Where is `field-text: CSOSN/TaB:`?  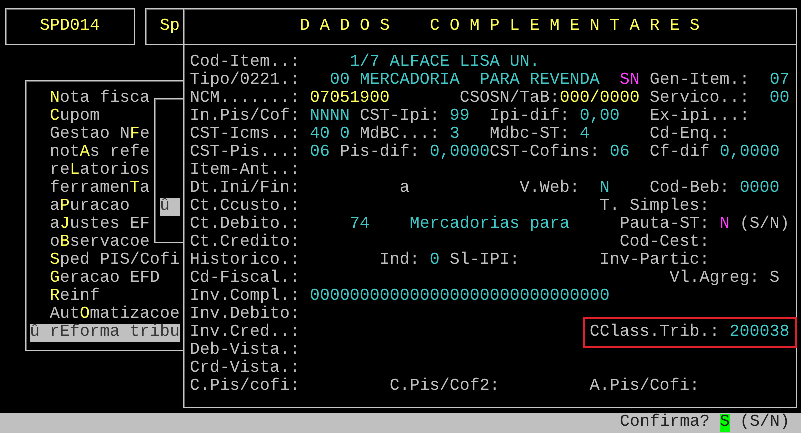 field-text: CSOSN/TaB: is located at coordinates (510, 98).